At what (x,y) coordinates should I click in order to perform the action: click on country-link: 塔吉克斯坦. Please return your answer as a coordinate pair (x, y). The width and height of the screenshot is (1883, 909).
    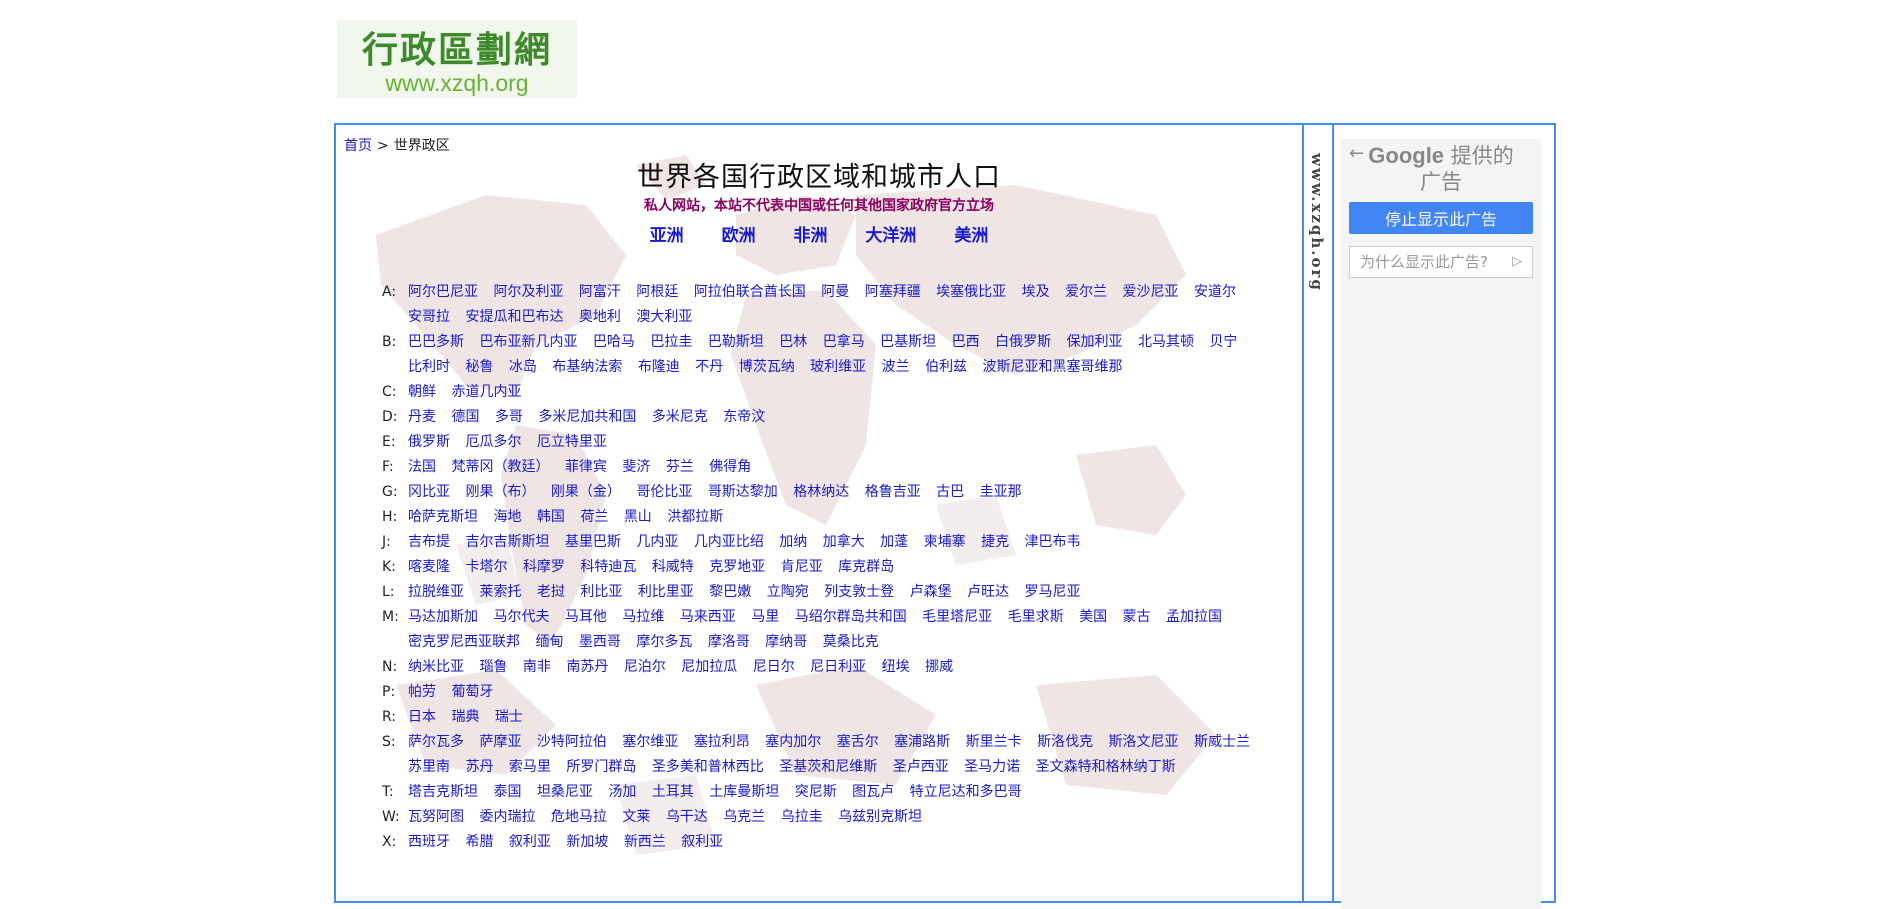
    Looking at the image, I should click on (443, 792).